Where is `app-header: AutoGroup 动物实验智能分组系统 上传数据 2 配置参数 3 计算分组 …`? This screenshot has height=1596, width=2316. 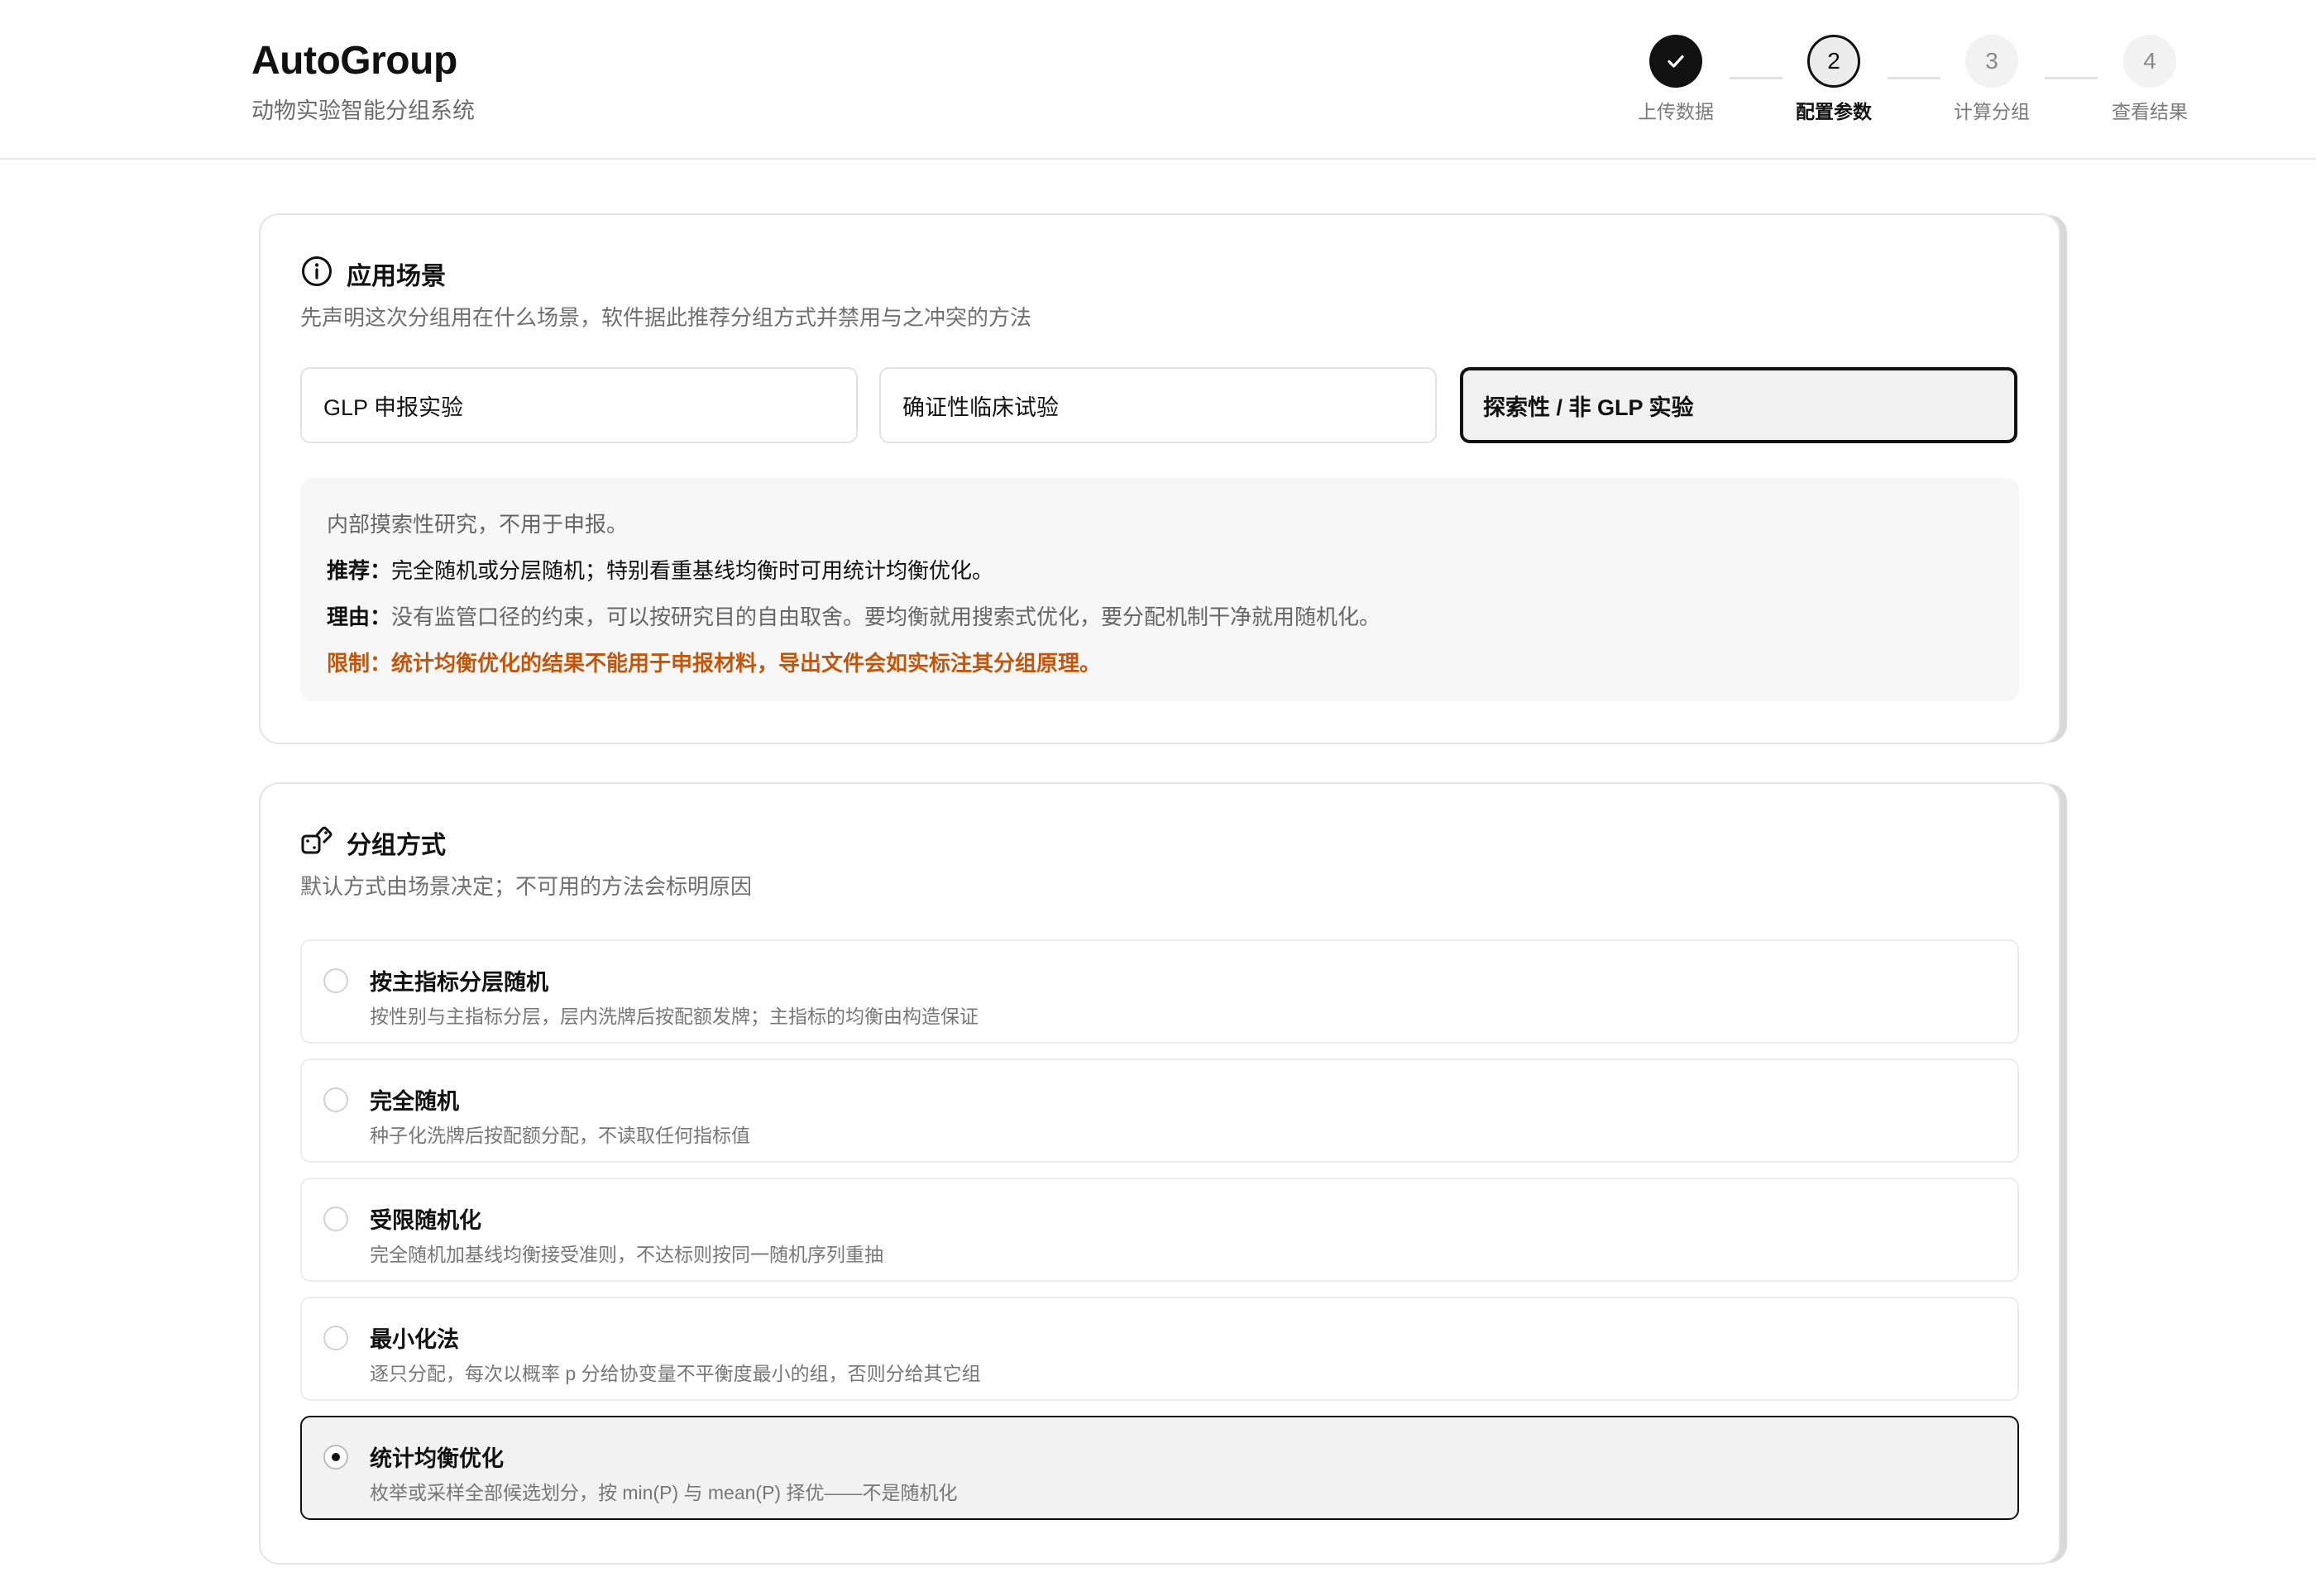 app-header: AutoGroup 动物实验智能分组系统 上传数据 2 配置参数 3 计算分组 … is located at coordinates (1158, 80).